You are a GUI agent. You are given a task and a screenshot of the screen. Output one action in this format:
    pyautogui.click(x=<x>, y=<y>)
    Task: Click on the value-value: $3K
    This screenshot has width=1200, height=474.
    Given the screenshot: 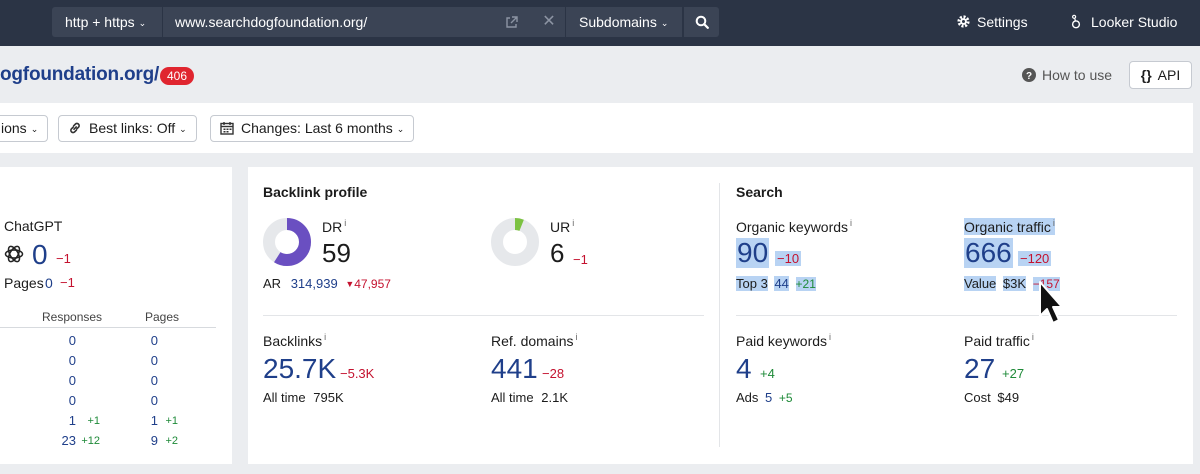 What is the action you would take?
    pyautogui.click(x=1014, y=283)
    